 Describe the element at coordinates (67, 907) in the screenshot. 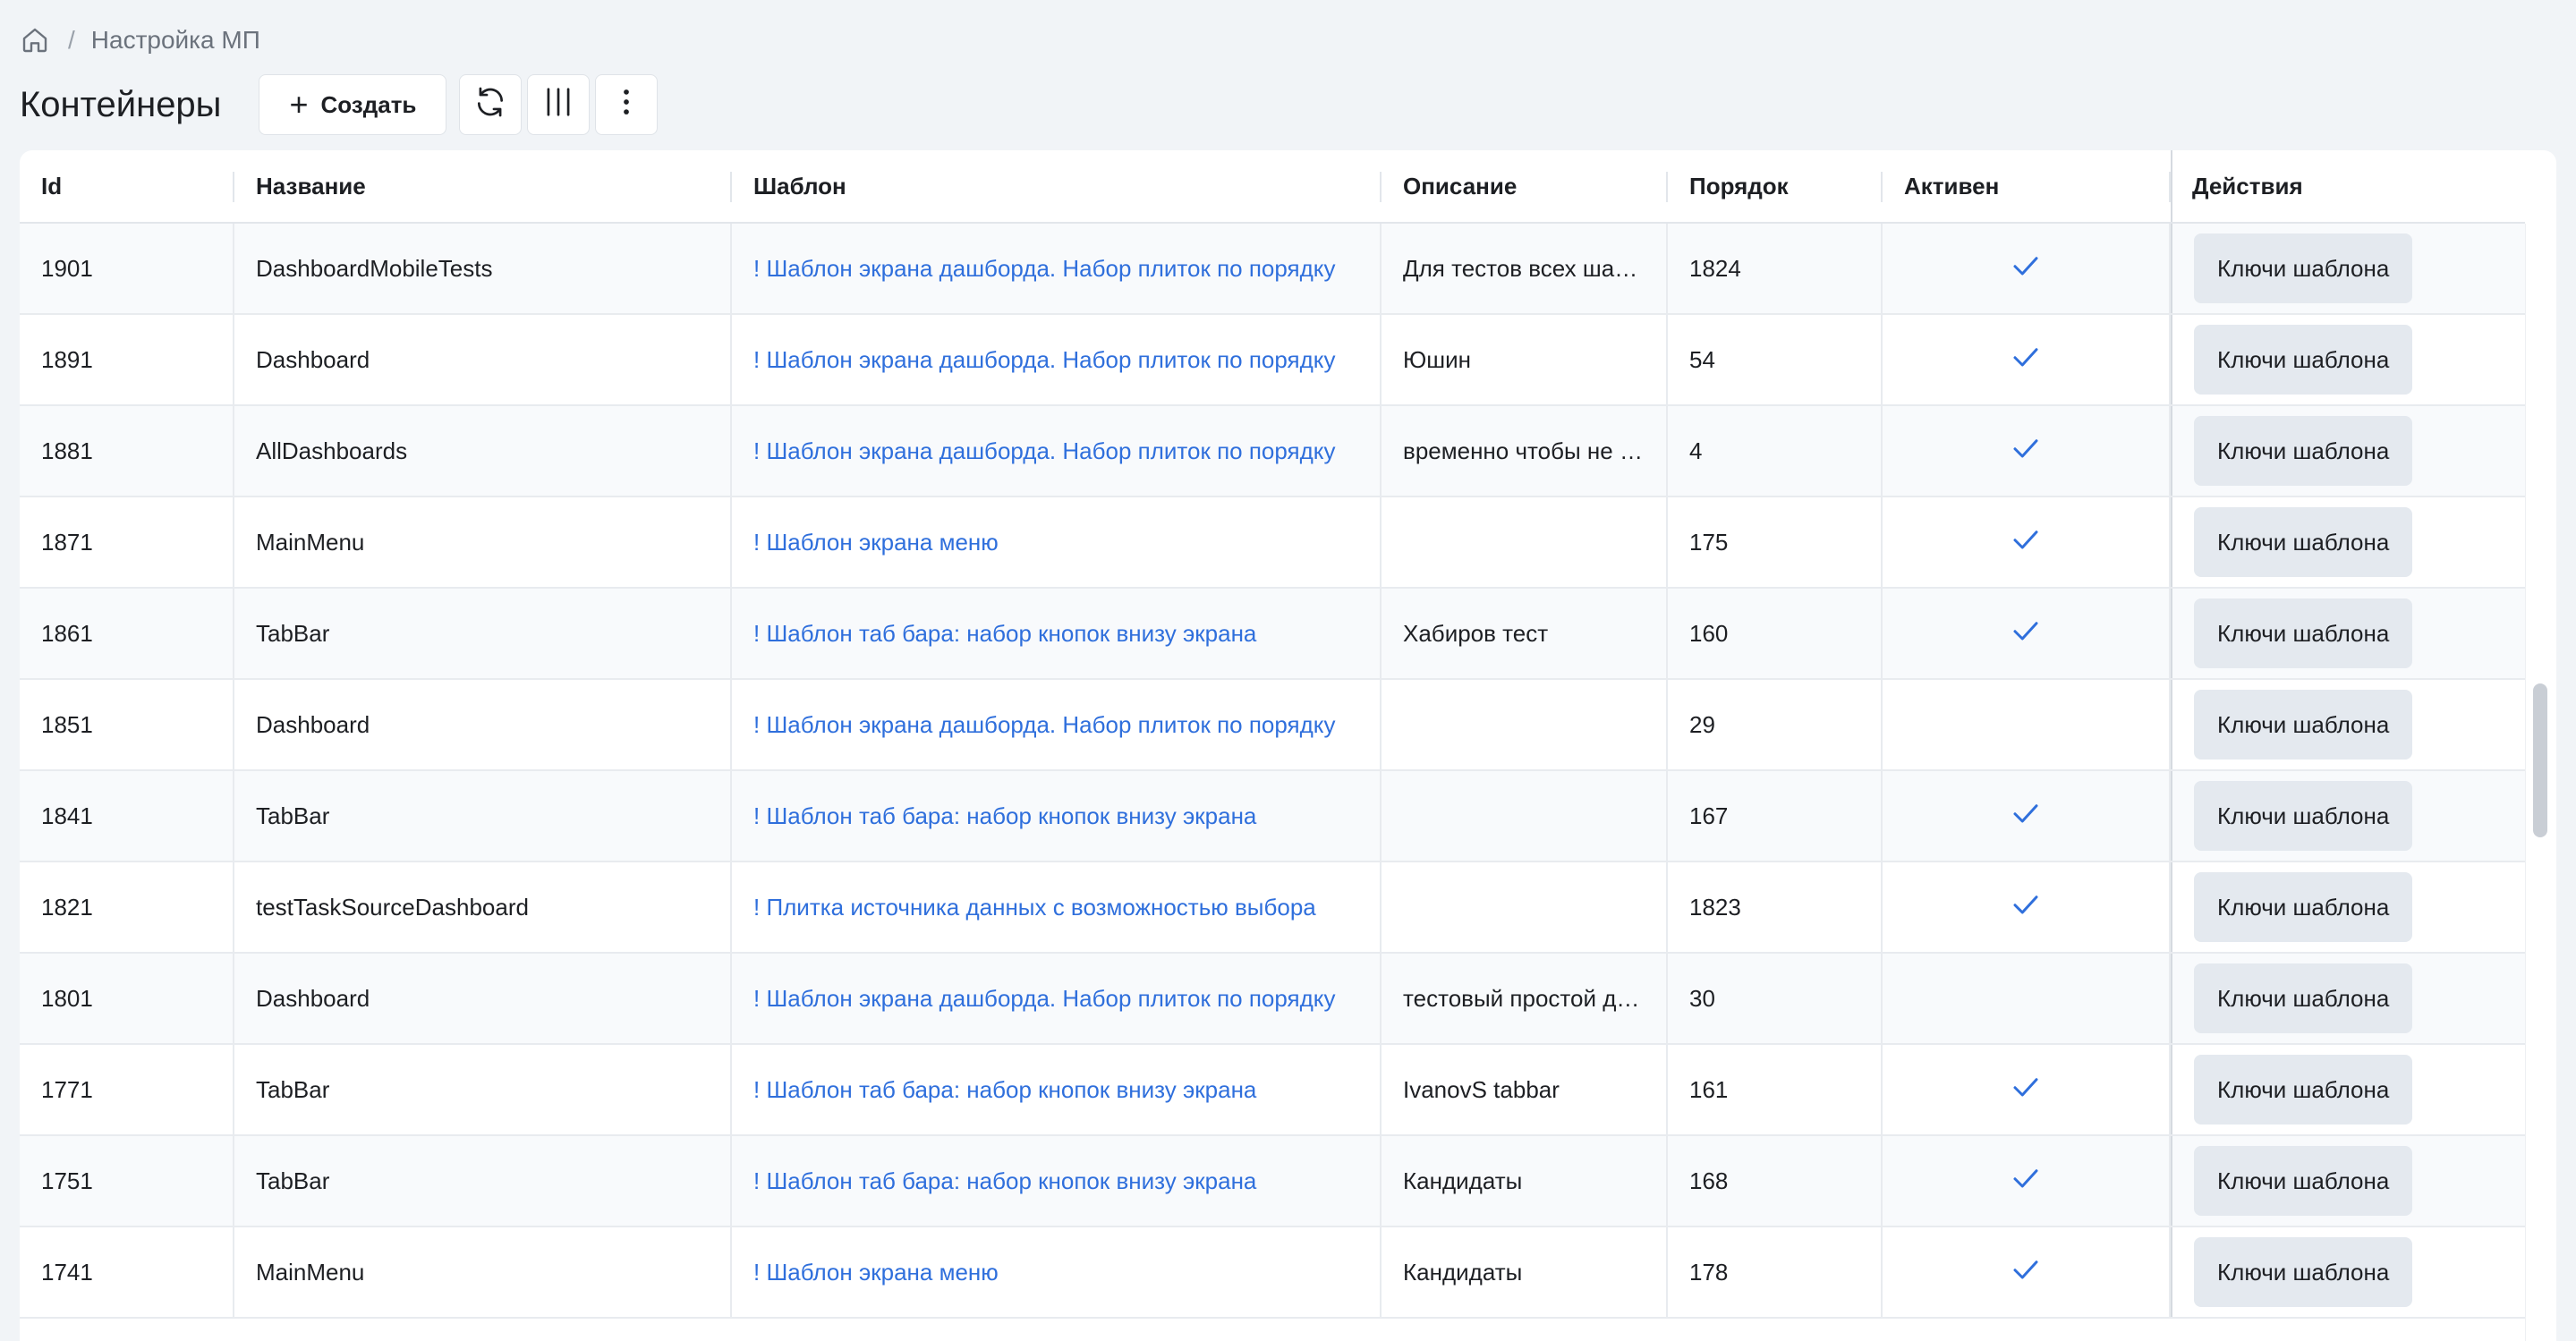

I see `cell-id-text: 1821` at that location.